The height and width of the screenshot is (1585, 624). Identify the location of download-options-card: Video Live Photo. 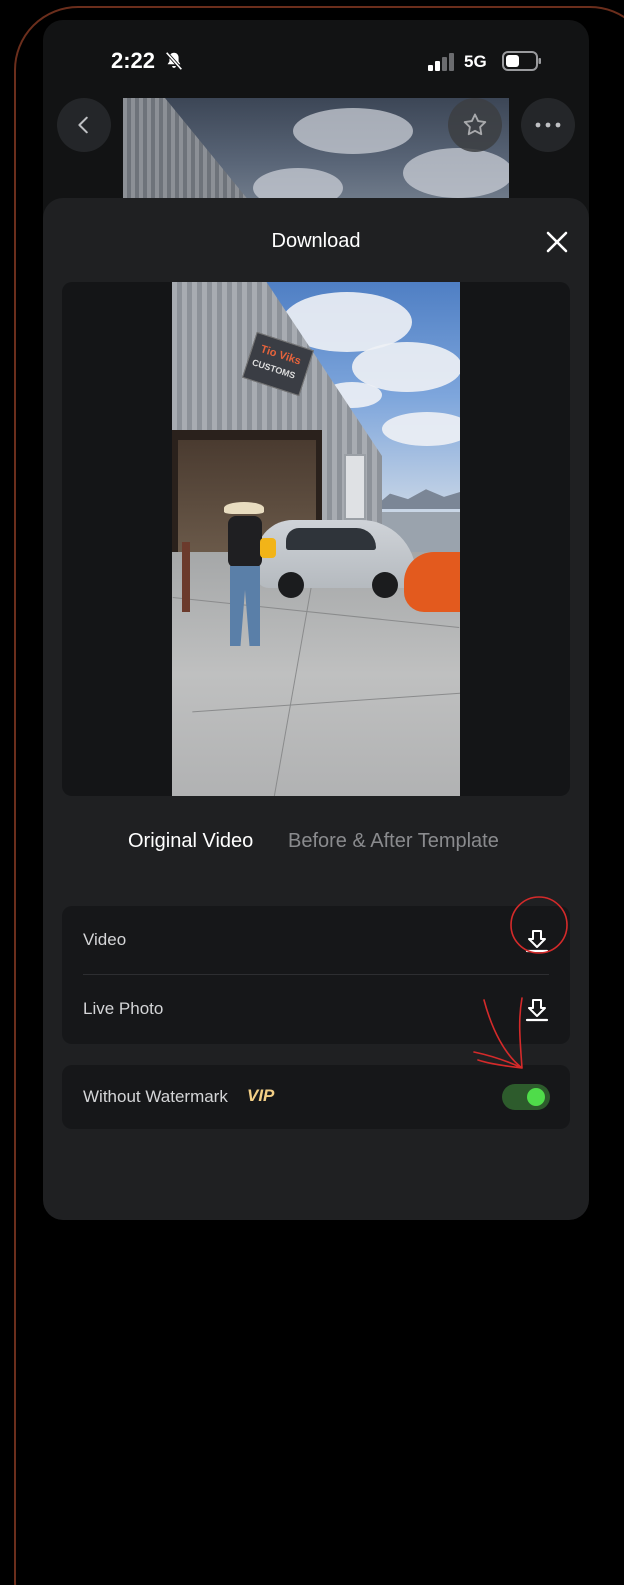
(316, 975).